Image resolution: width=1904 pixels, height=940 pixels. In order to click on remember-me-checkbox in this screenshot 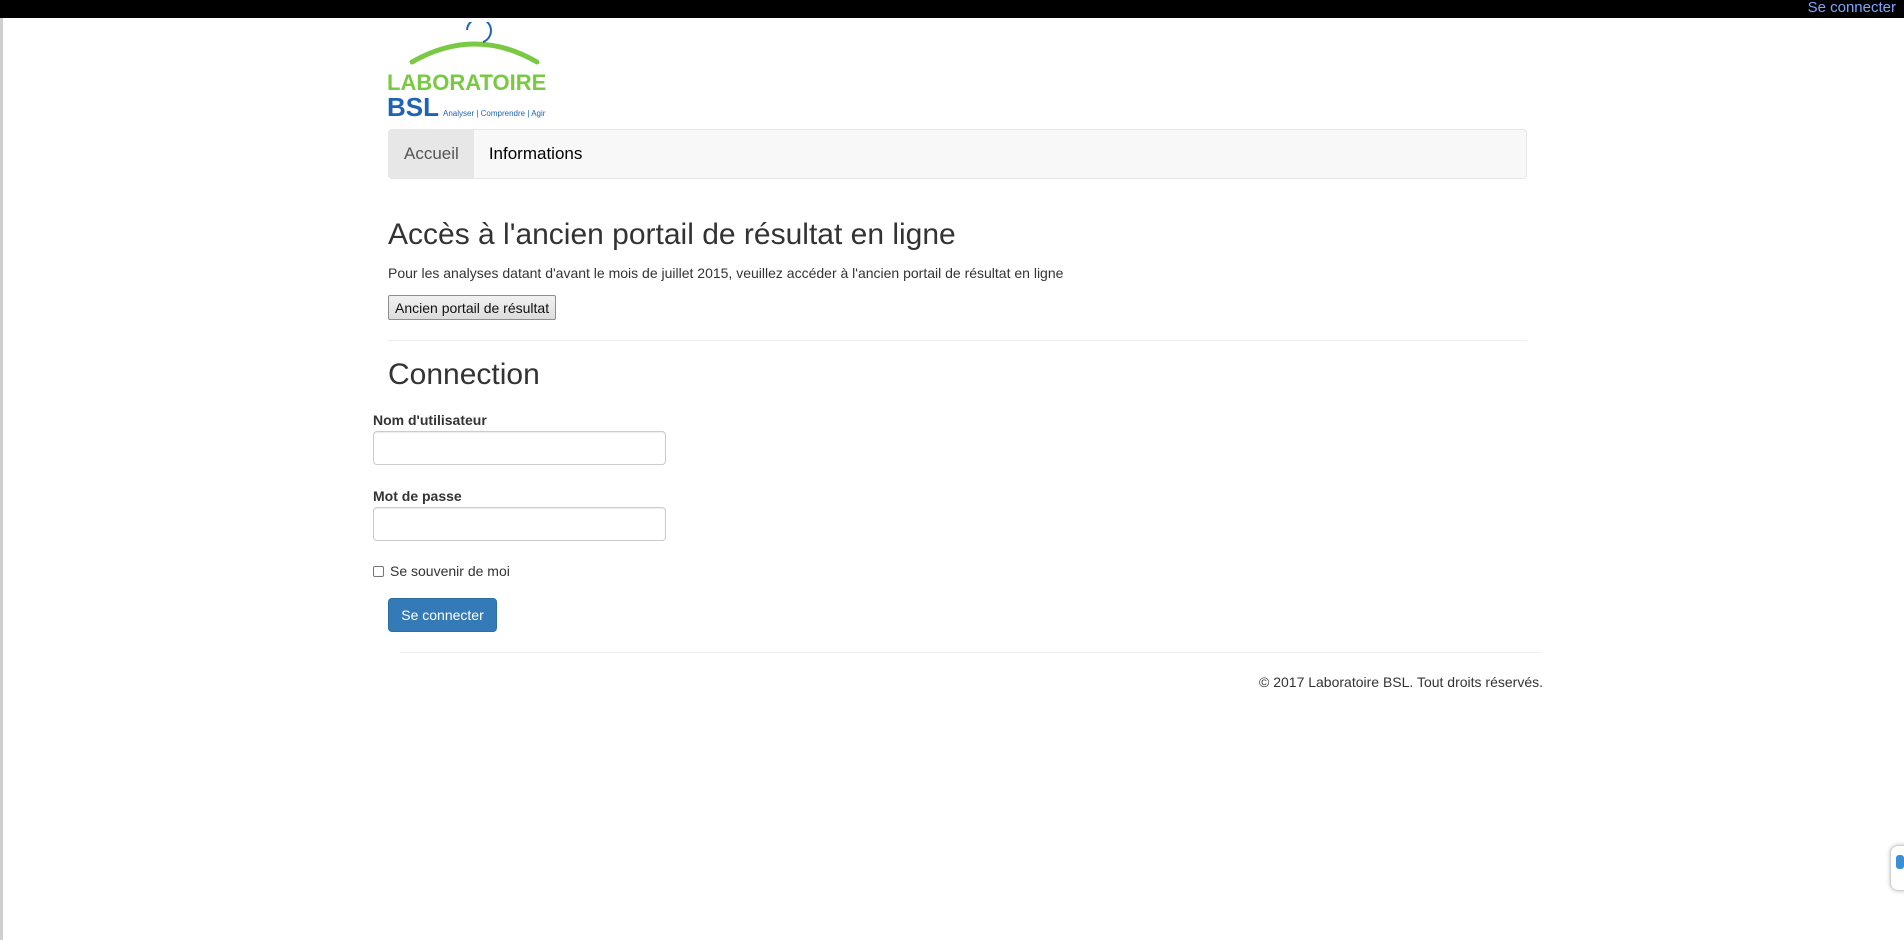, I will do `click(378, 571)`.